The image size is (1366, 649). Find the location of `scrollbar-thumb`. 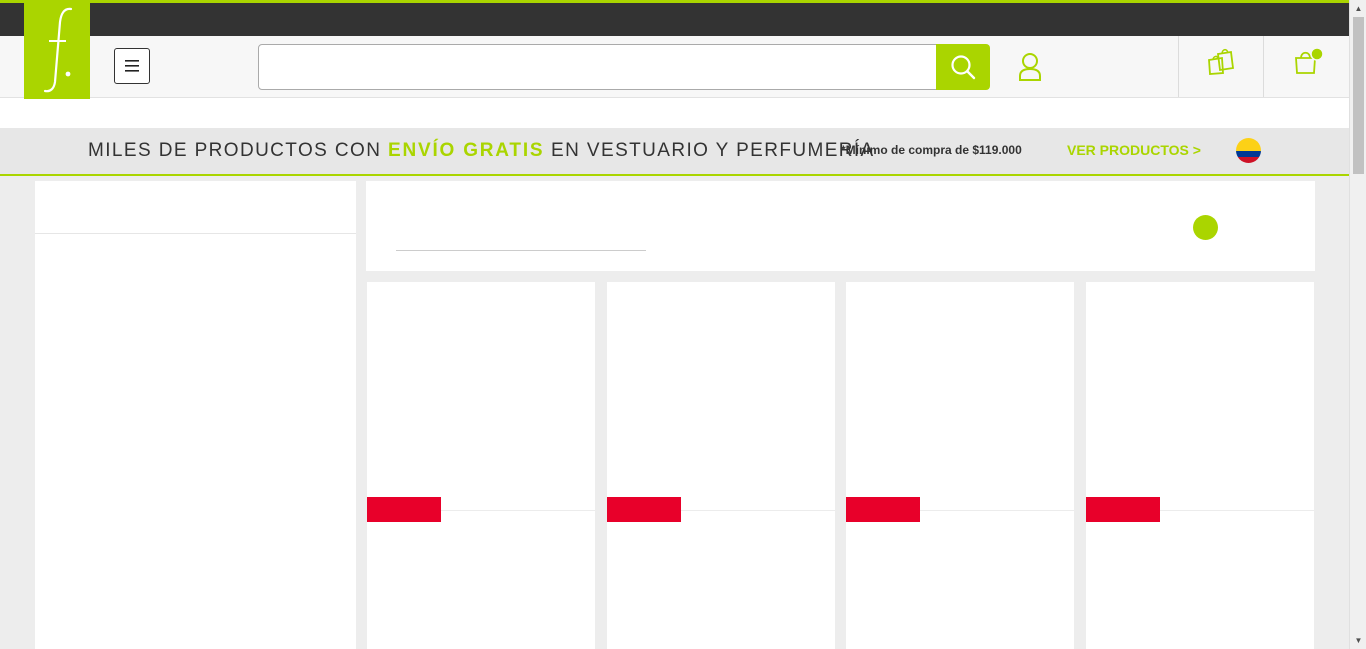

scrollbar-thumb is located at coordinates (1358, 95).